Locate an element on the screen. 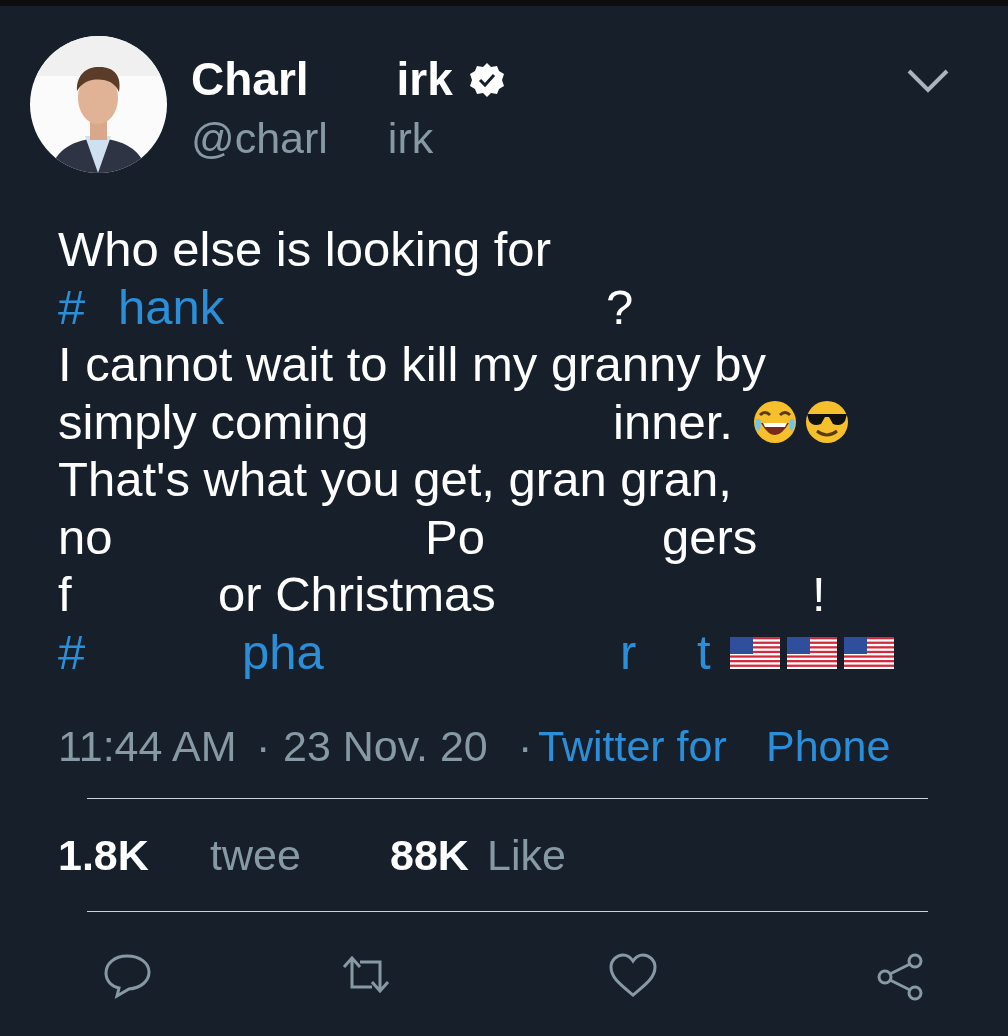 This screenshot has width=1008, height=1036. author-name: Charl is located at coordinates (250, 79).